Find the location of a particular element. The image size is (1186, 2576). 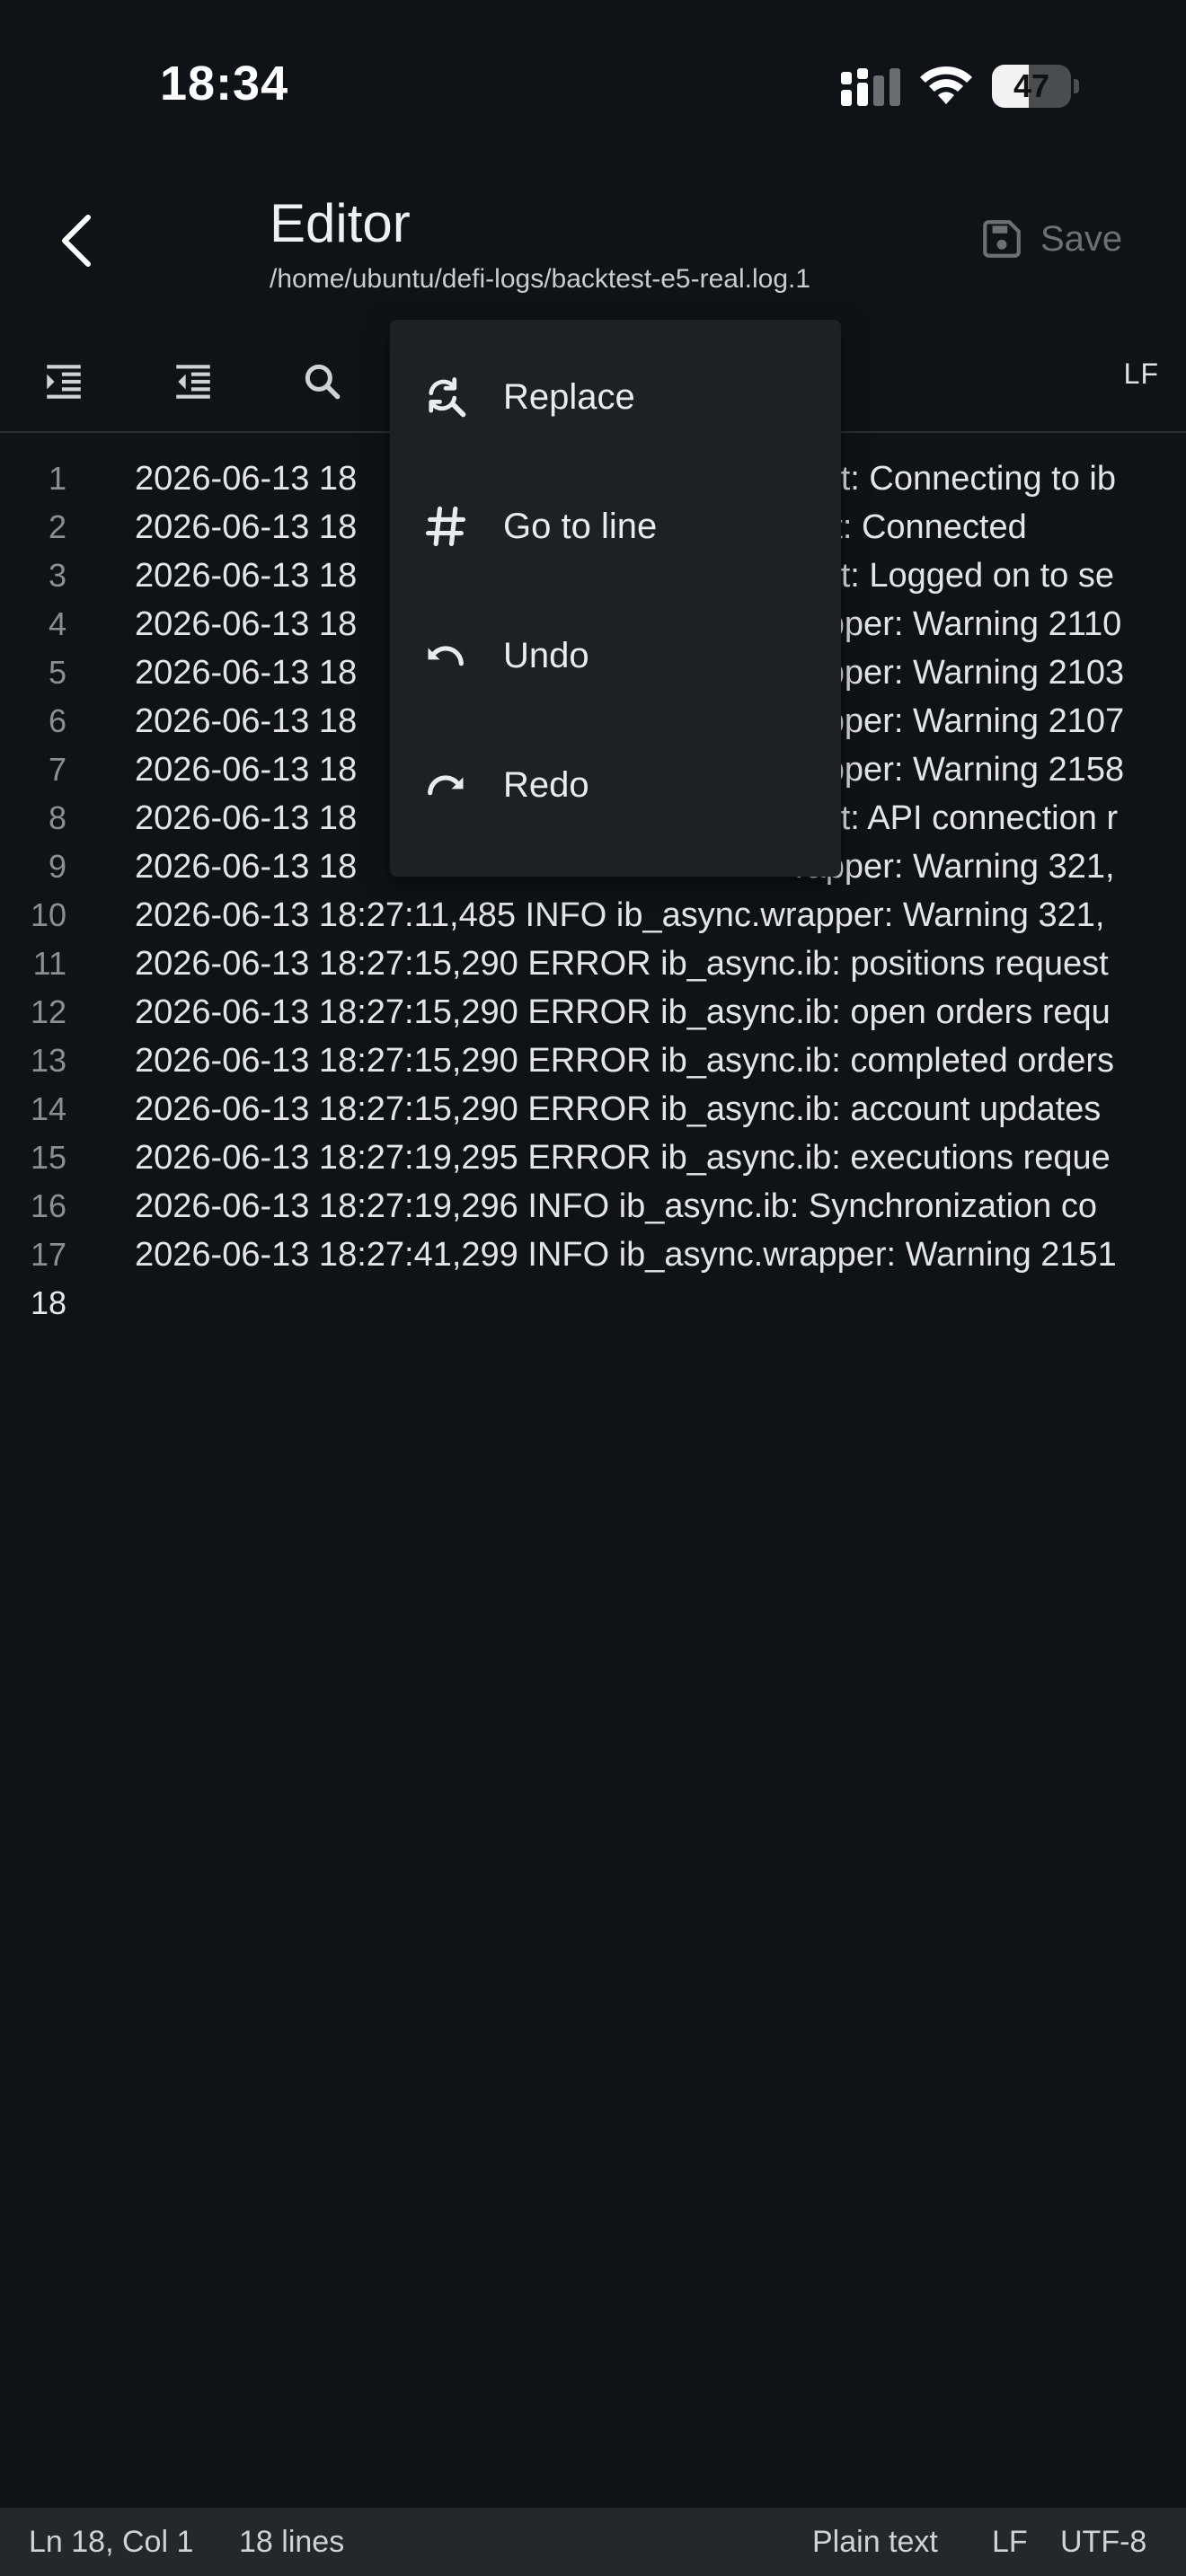

line-text-continued: rapper: Warning 321, is located at coordinates (955, 867).